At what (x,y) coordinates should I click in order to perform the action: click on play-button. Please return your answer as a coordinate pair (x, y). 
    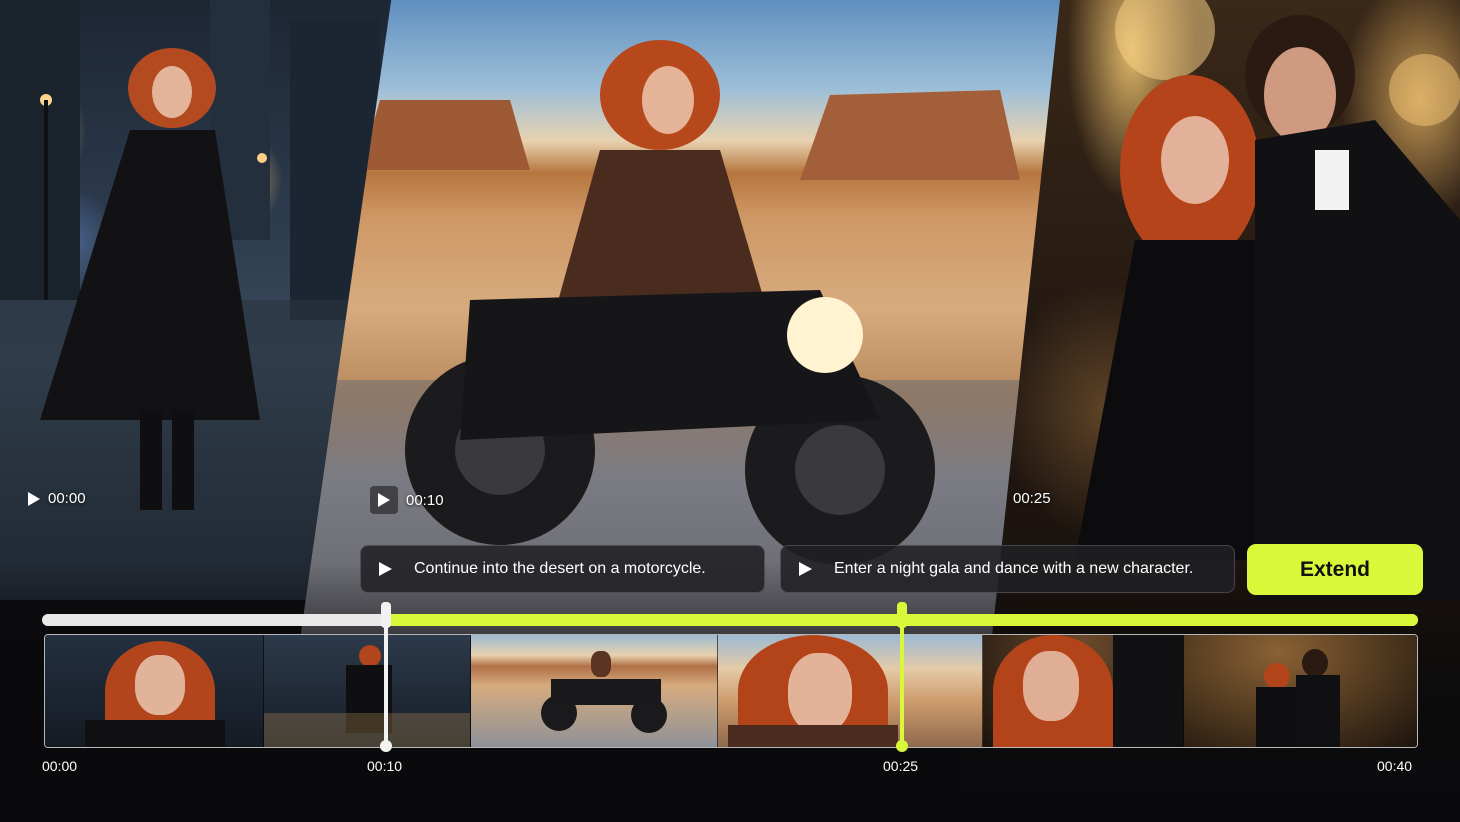
    Looking at the image, I should click on (384, 500).